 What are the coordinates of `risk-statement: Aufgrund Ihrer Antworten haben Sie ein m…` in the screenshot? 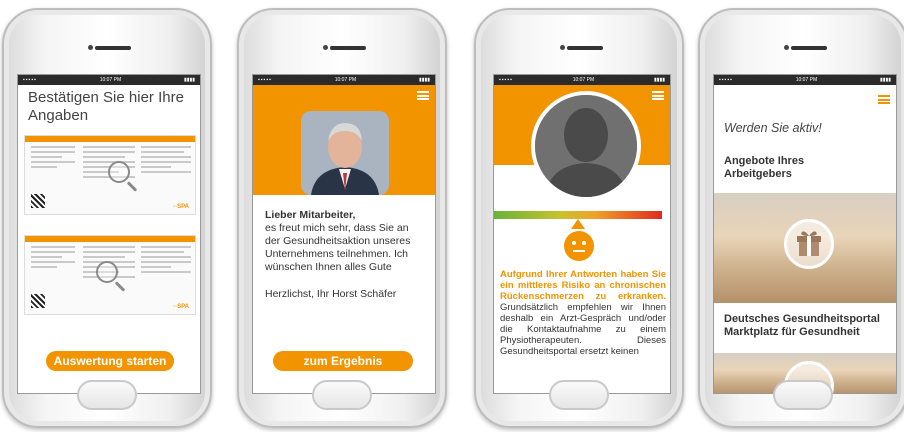 It's located at (583, 285).